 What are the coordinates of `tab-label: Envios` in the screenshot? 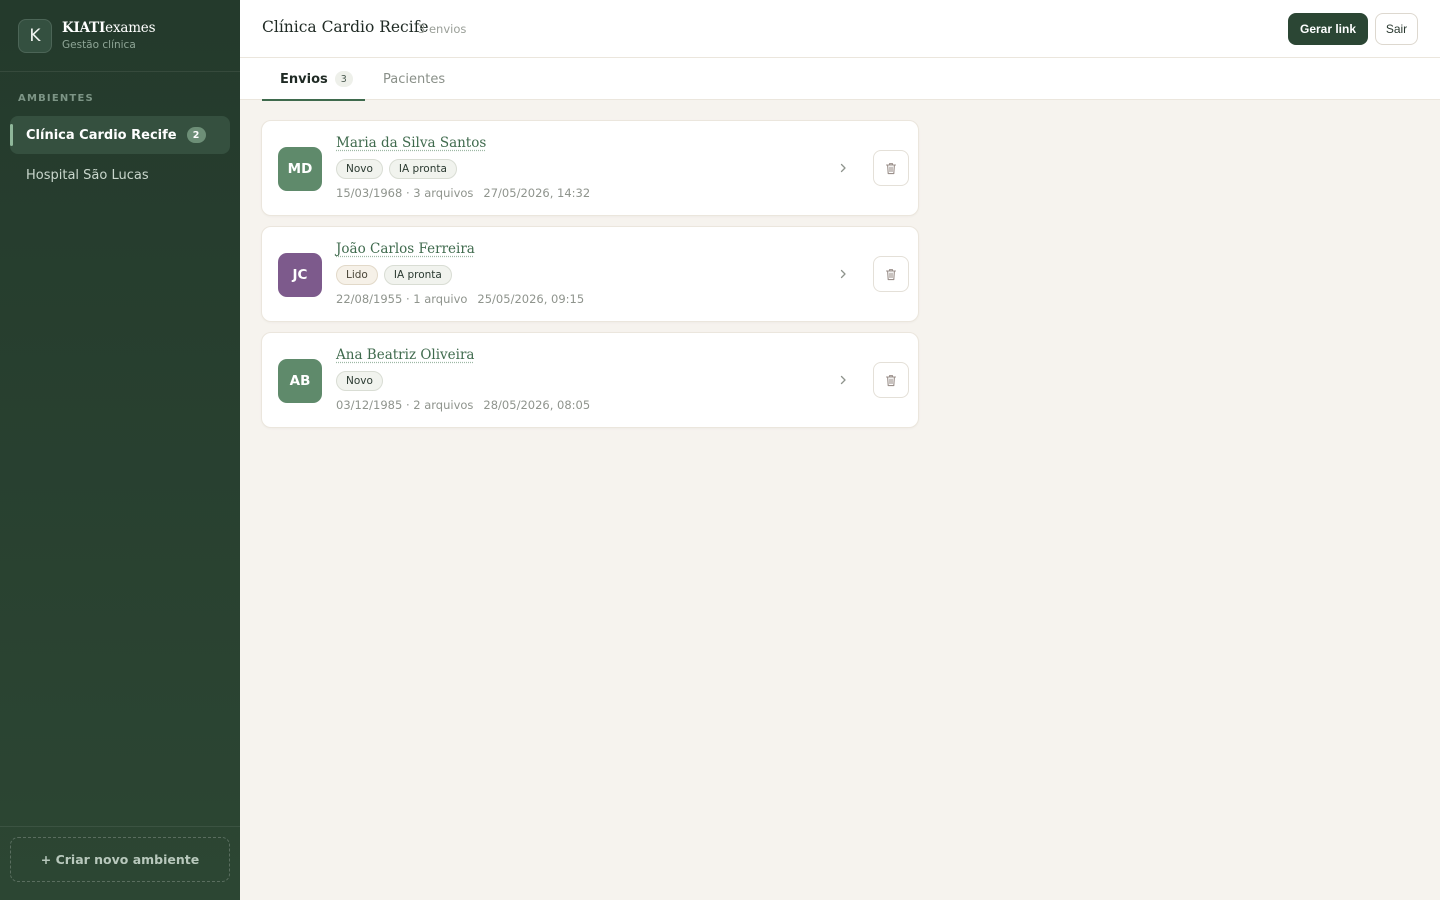 It's located at (304, 79).